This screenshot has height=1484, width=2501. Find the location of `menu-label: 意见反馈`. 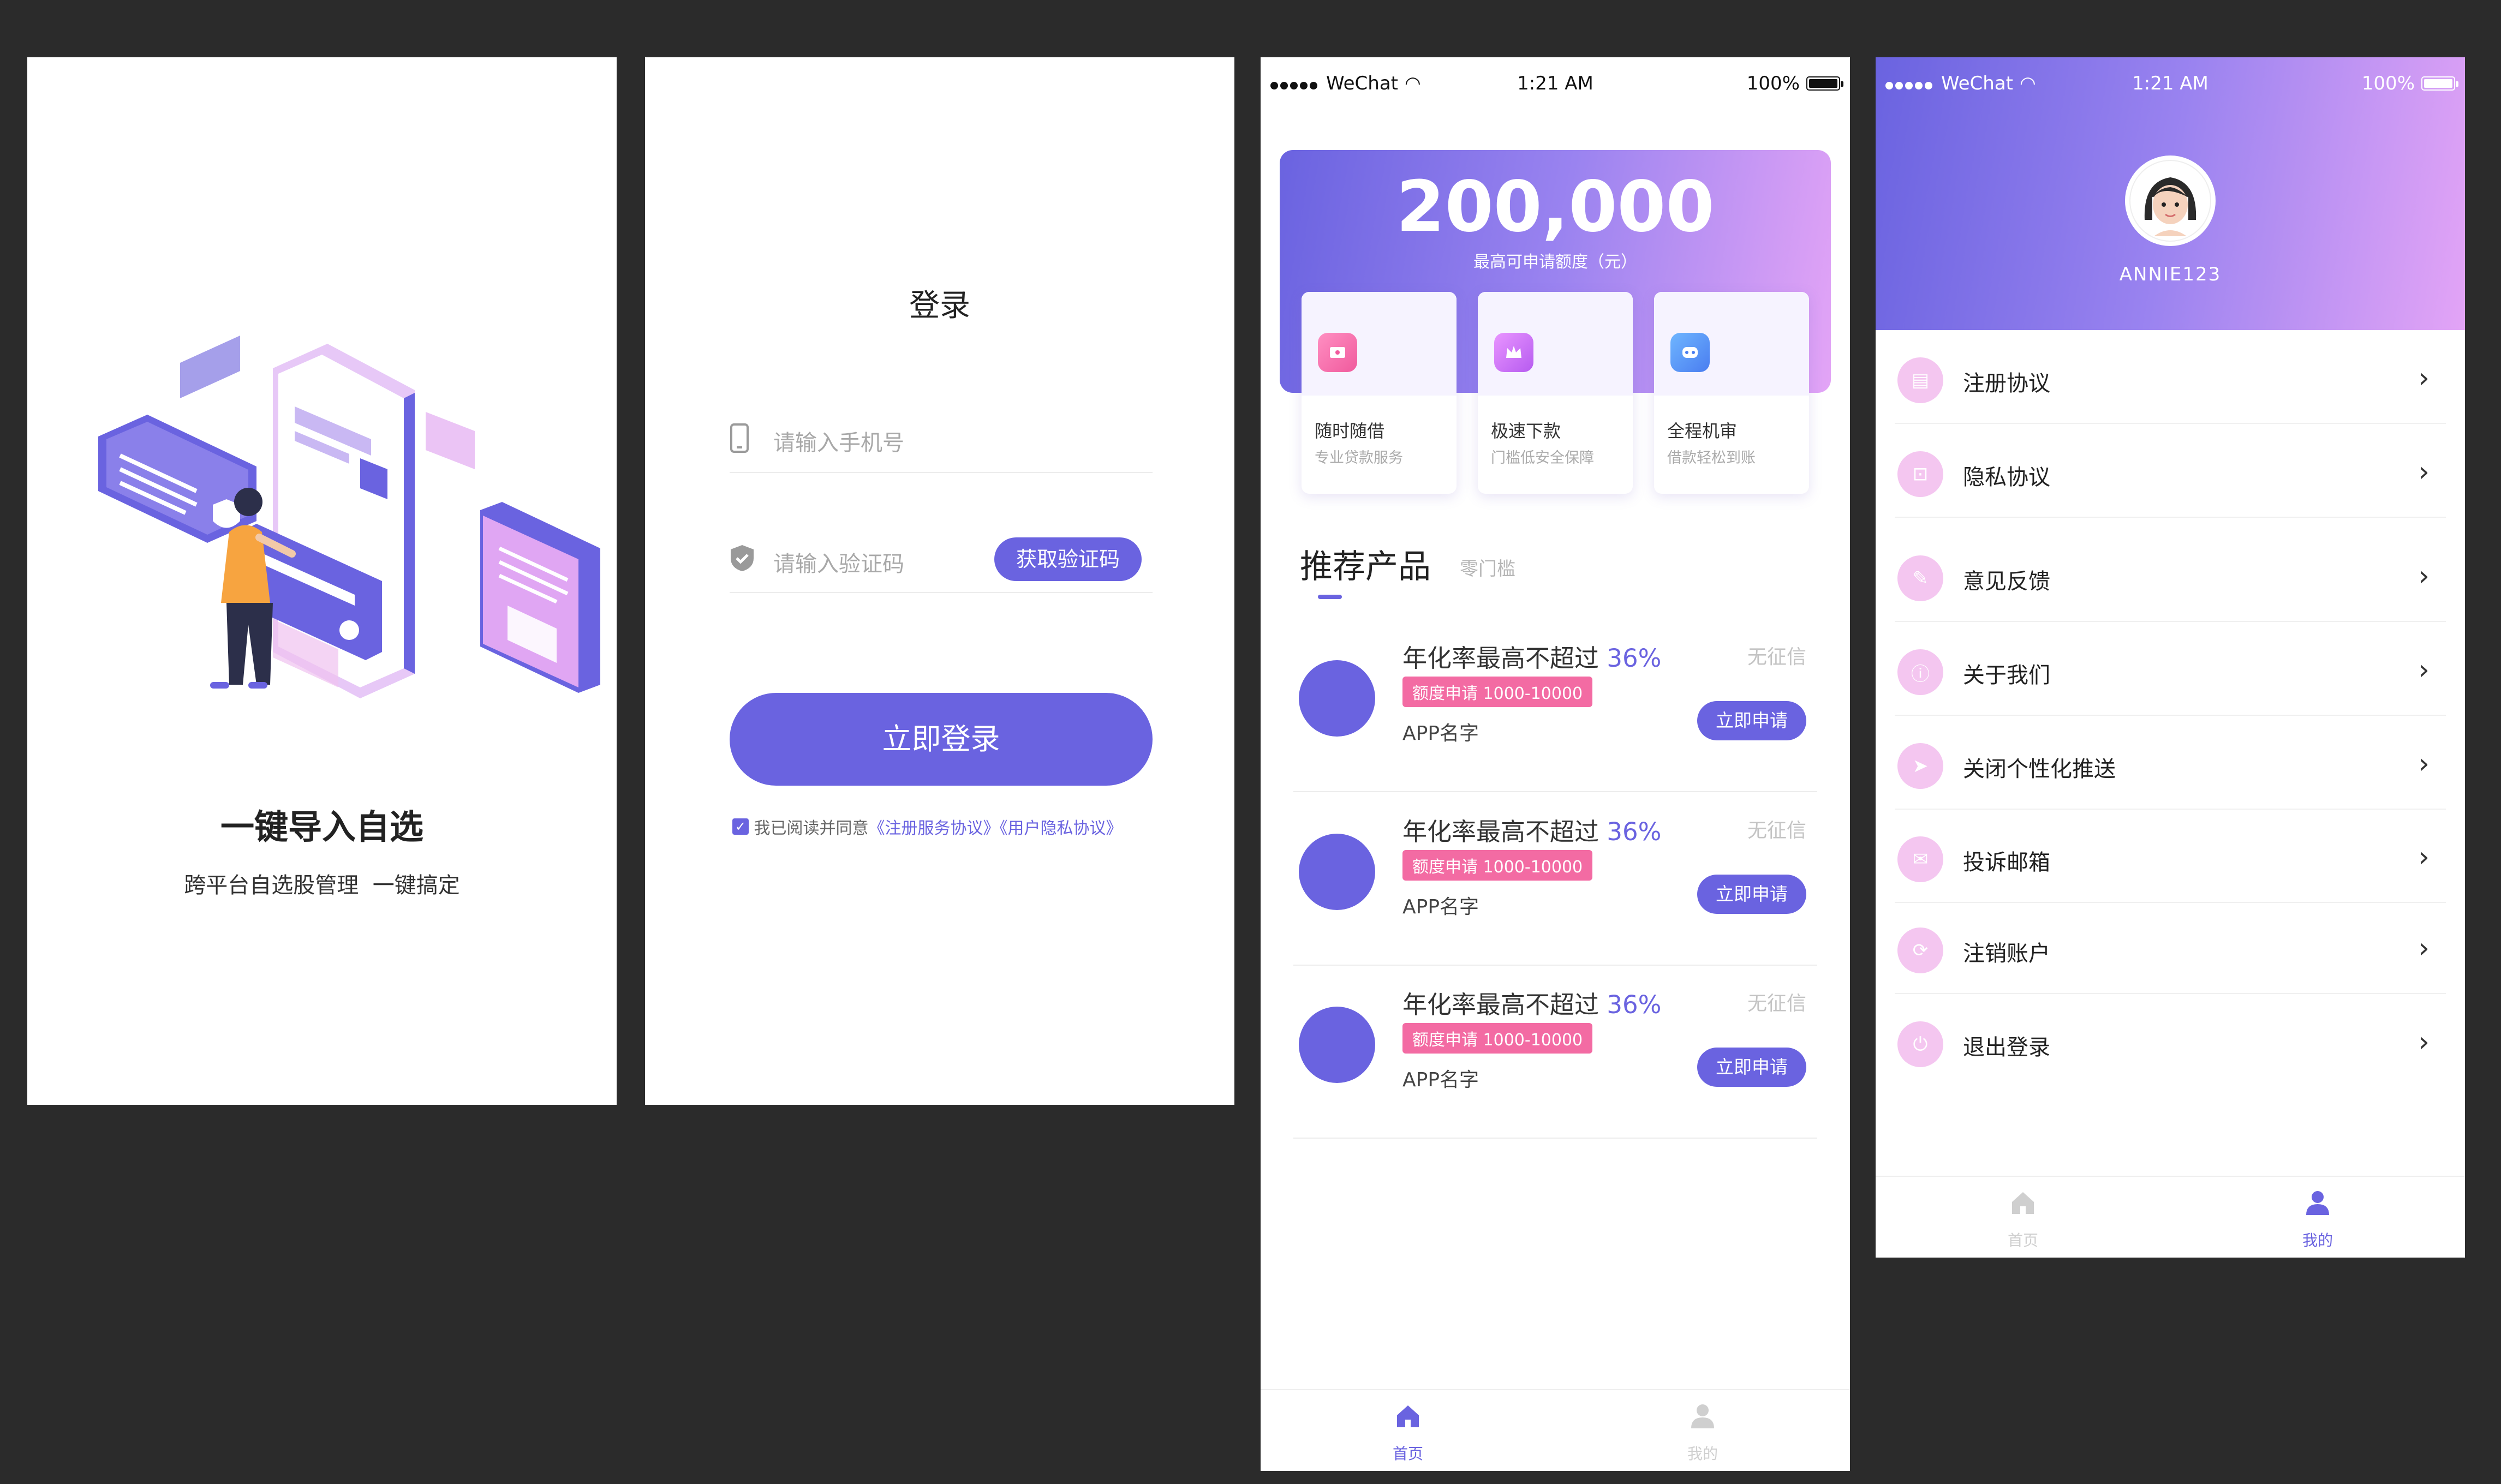

menu-label: 意见反馈 is located at coordinates (2006, 581).